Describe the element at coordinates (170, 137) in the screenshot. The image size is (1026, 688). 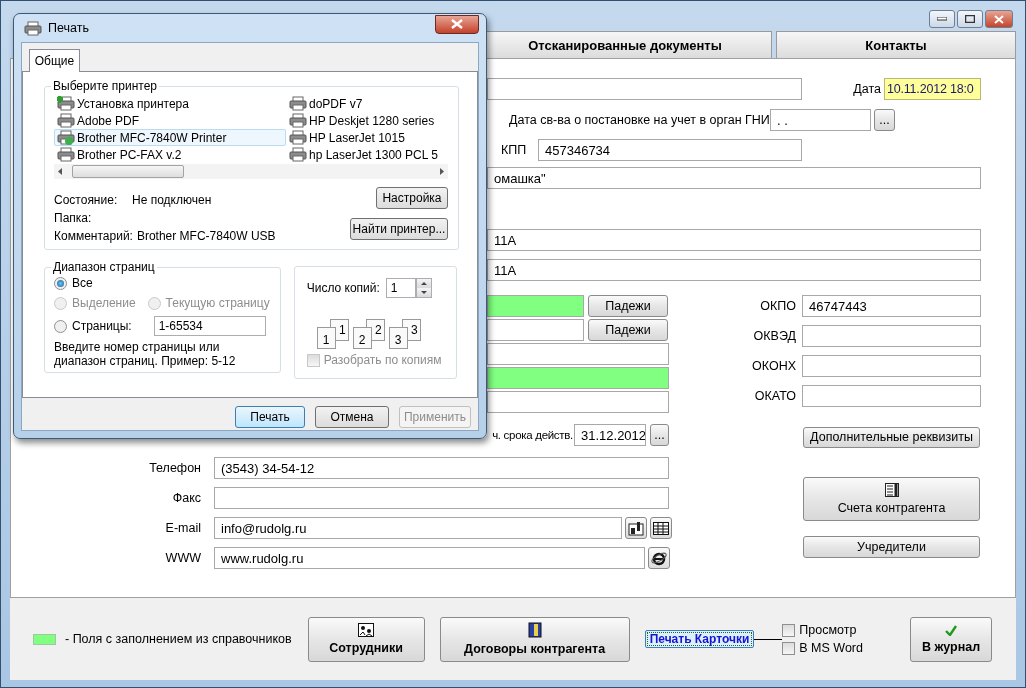
I see `printer-item: Brother MFC-7840W Printer` at that location.